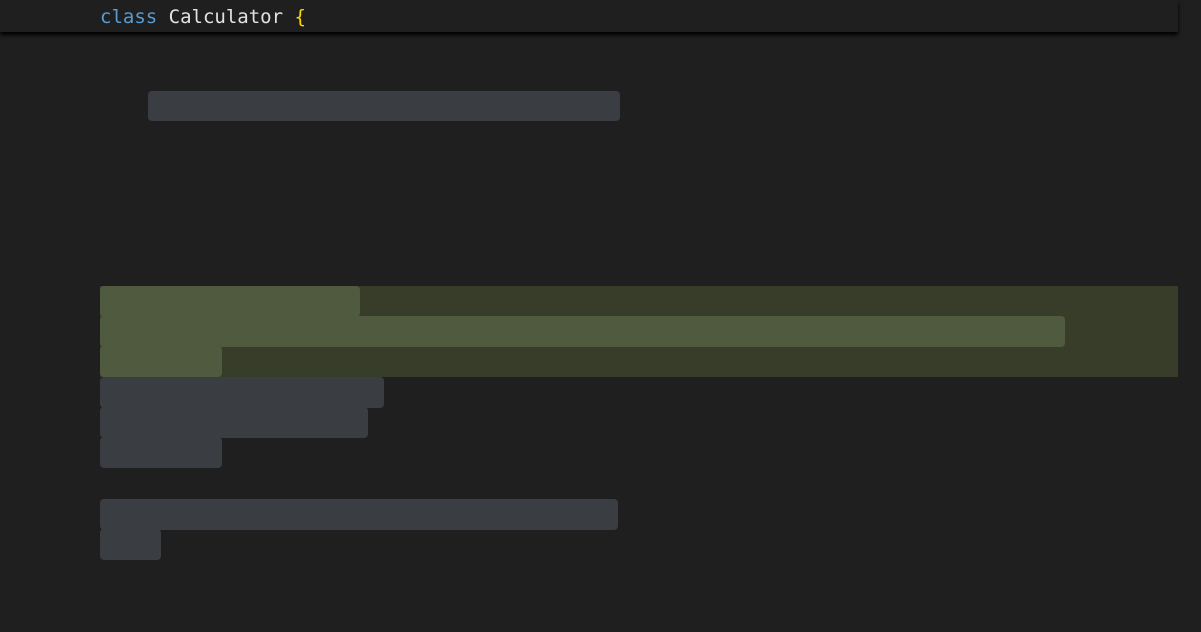 The image size is (1201, 632). What do you see at coordinates (589, 16) in the screenshot?
I see `sticky-scroll-header: class Calculator {` at bounding box center [589, 16].